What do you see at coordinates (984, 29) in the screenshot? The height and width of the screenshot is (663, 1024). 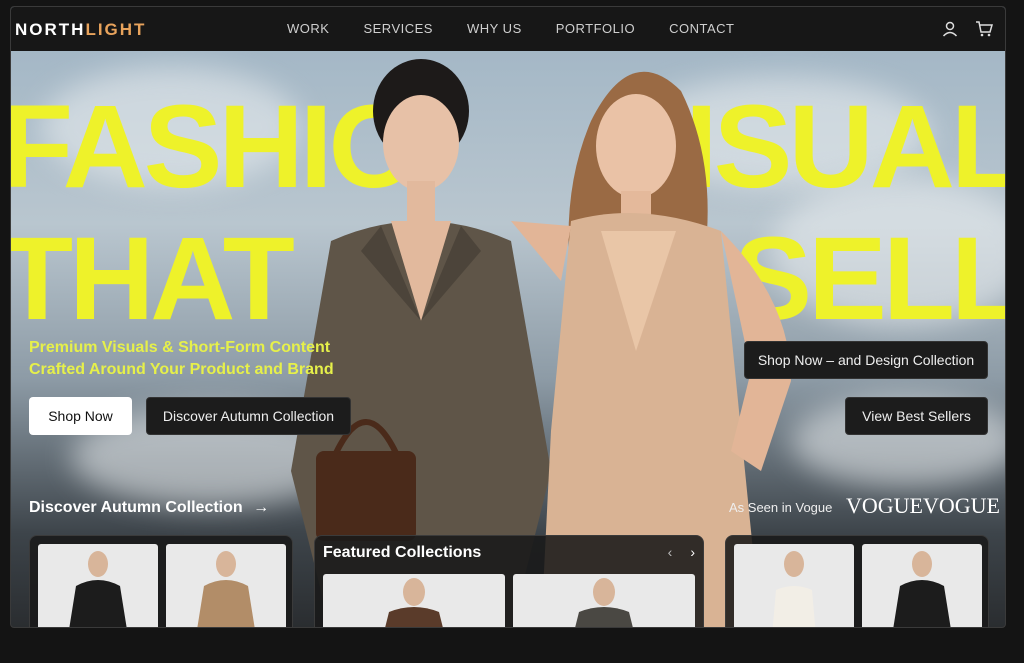 I see `cart-icon` at bounding box center [984, 29].